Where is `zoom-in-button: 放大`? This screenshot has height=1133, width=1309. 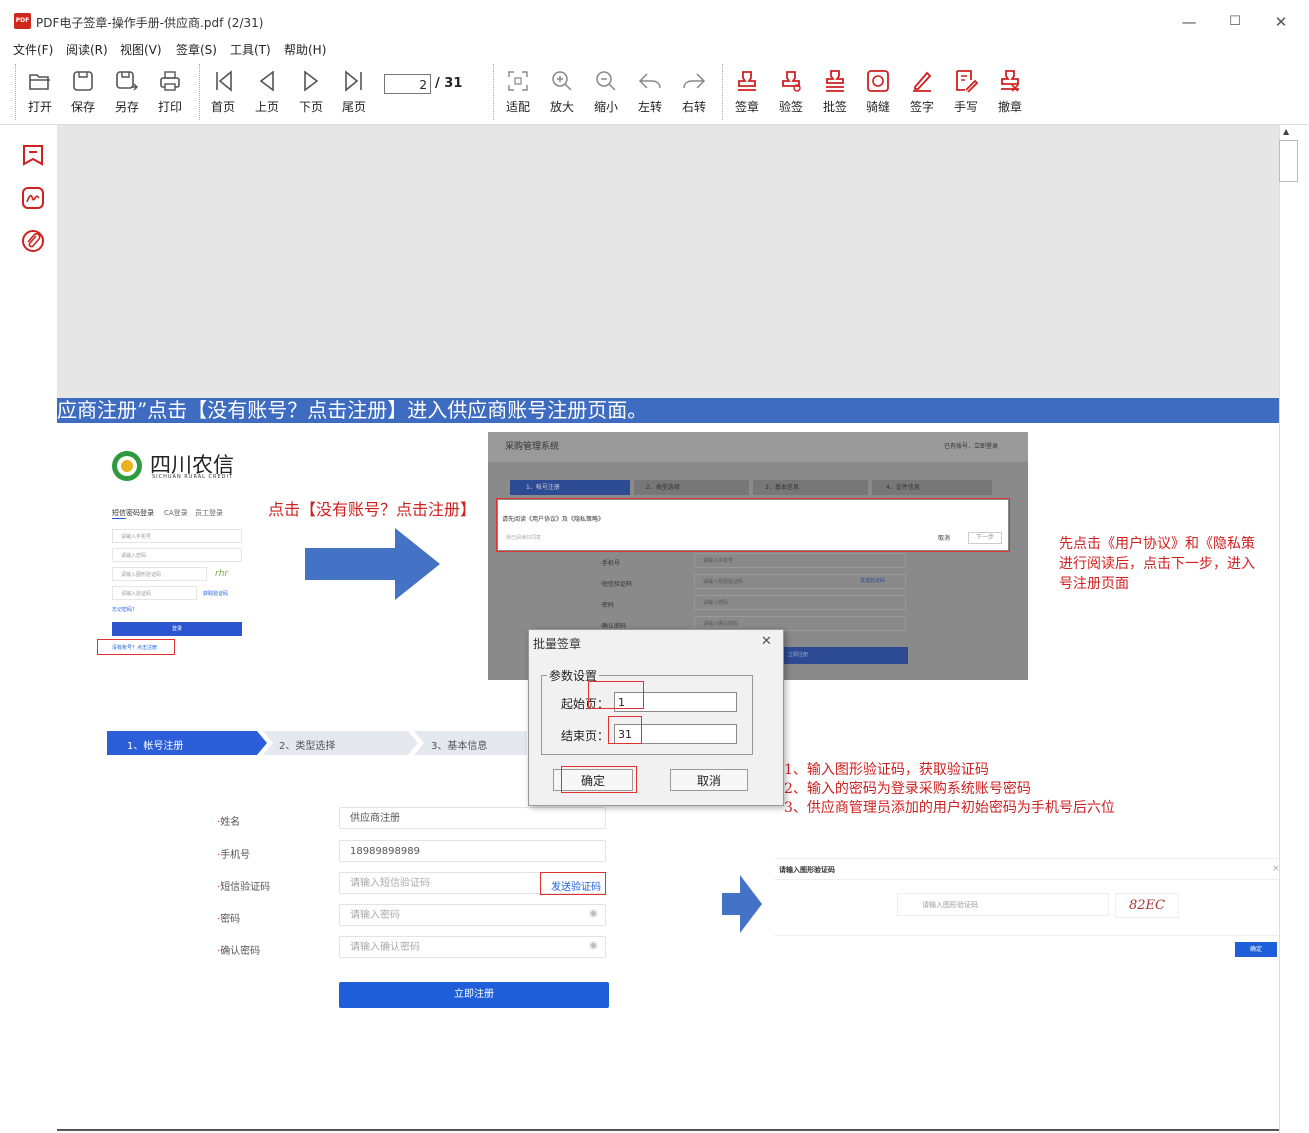 zoom-in-button: 放大 is located at coordinates (562, 91).